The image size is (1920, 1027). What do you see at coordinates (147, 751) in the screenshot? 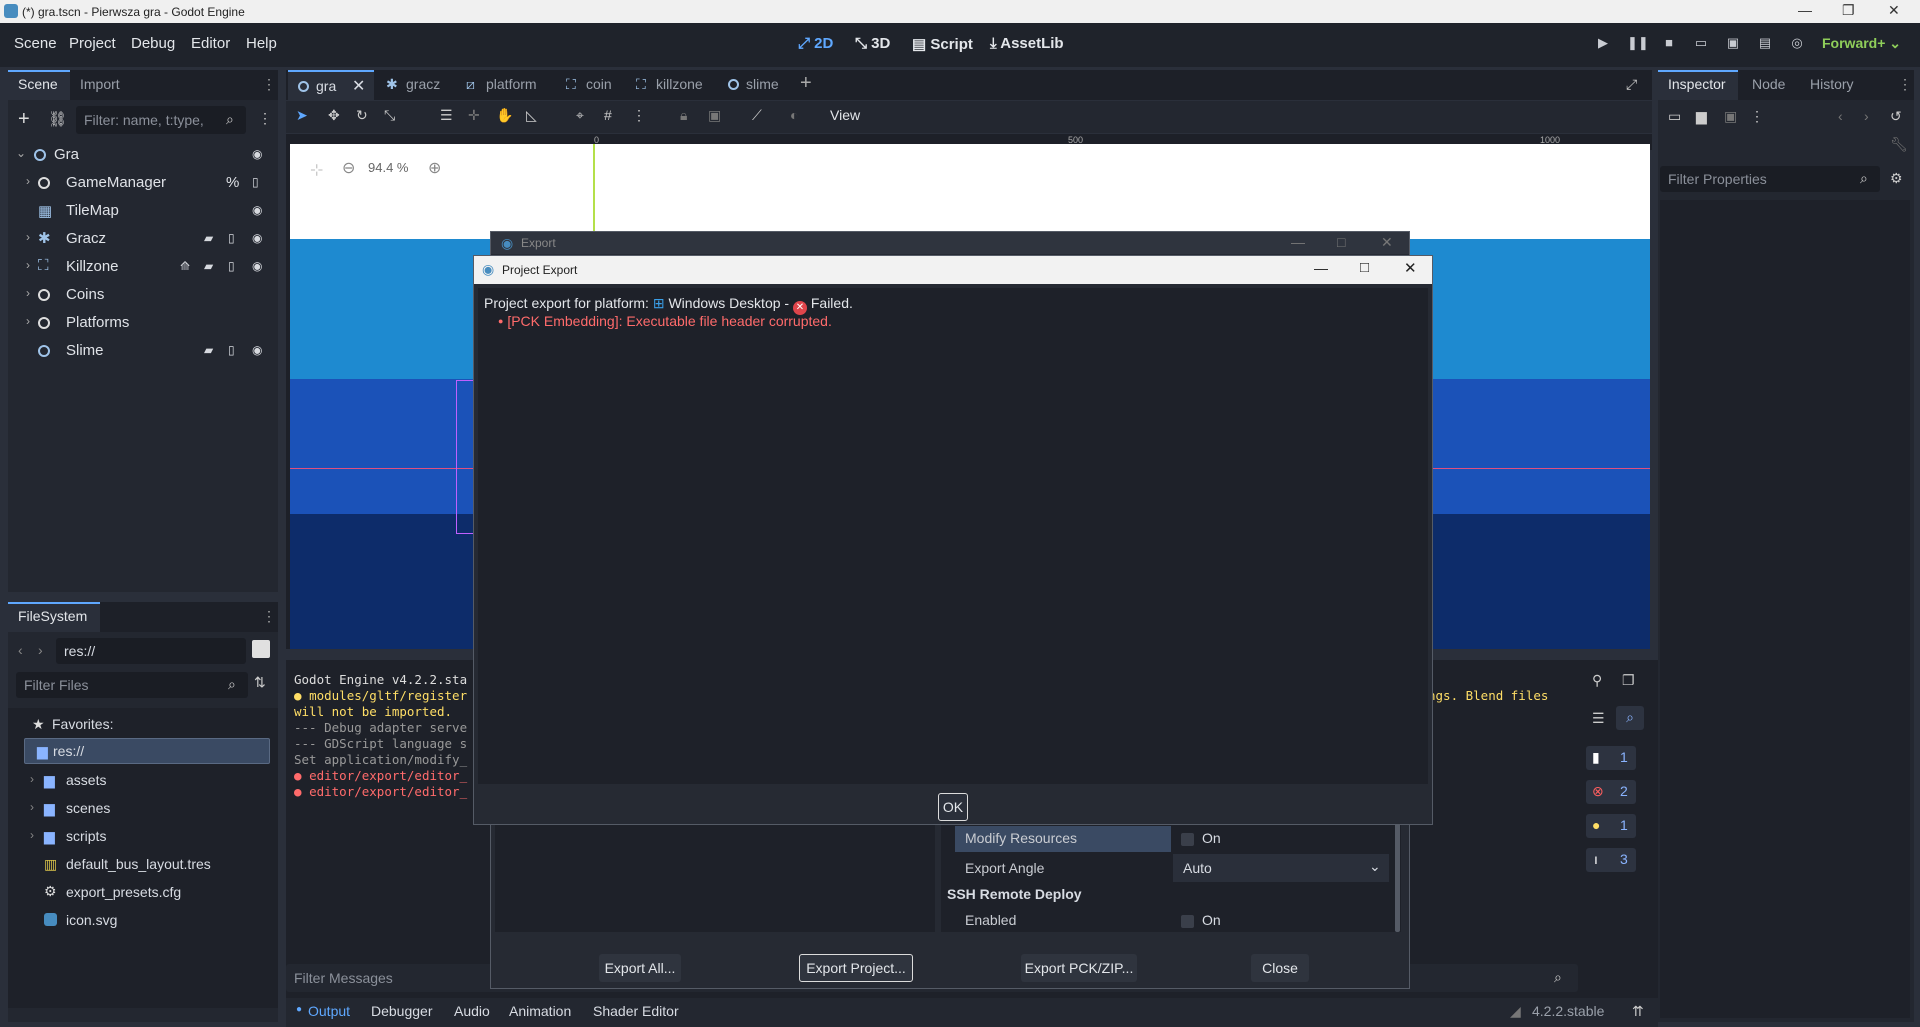
I see `file-root: ▆ res://` at bounding box center [147, 751].